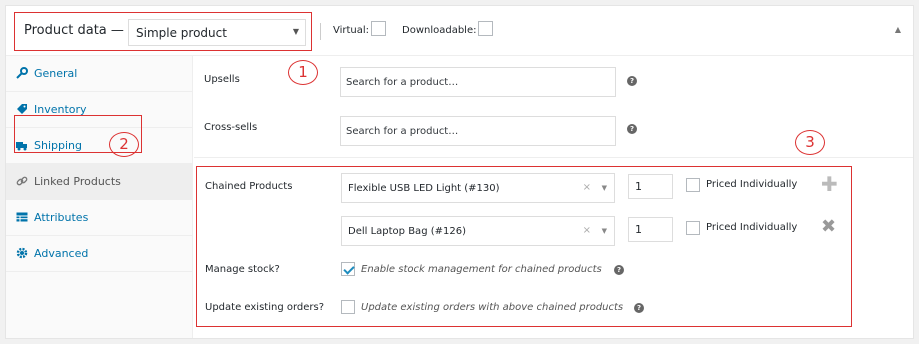 Image resolution: width=919 pixels, height=344 pixels. What do you see at coordinates (351, 30) in the screenshot?
I see `virtual-label: Virtual:` at bounding box center [351, 30].